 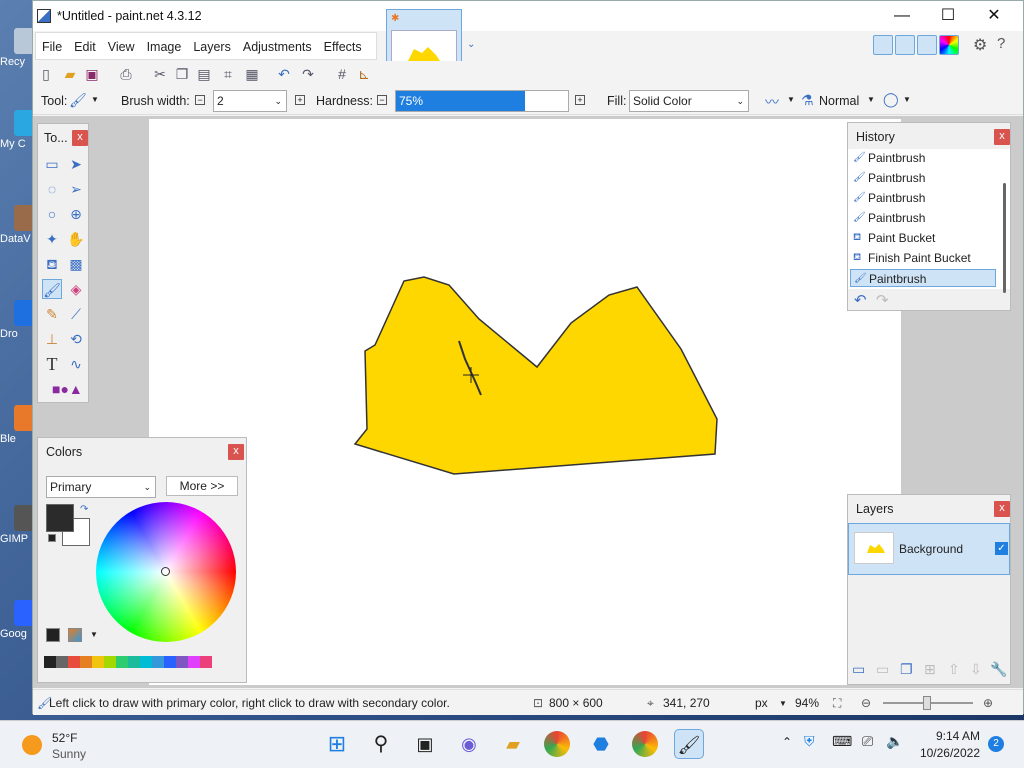 I want to click on chat-icon: ◉, so click(x=469, y=744).